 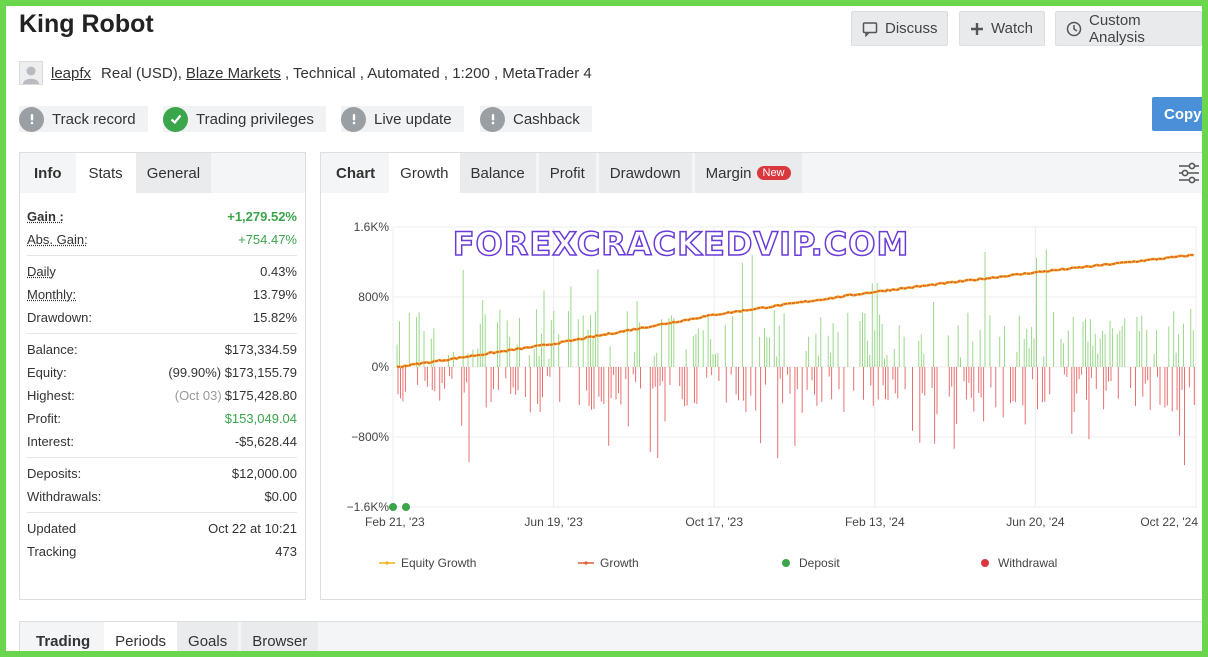 What do you see at coordinates (195, 372) in the screenshot?
I see `stat-pct: (99.90%)` at bounding box center [195, 372].